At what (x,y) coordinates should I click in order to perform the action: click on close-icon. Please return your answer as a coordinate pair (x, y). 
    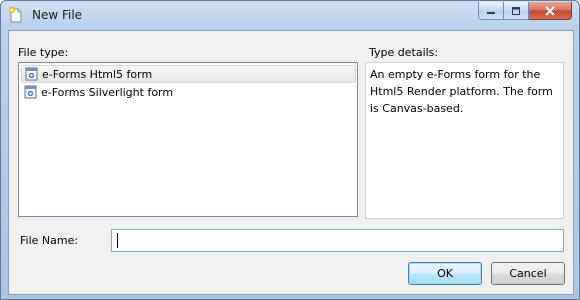
    Looking at the image, I should click on (550, 10).